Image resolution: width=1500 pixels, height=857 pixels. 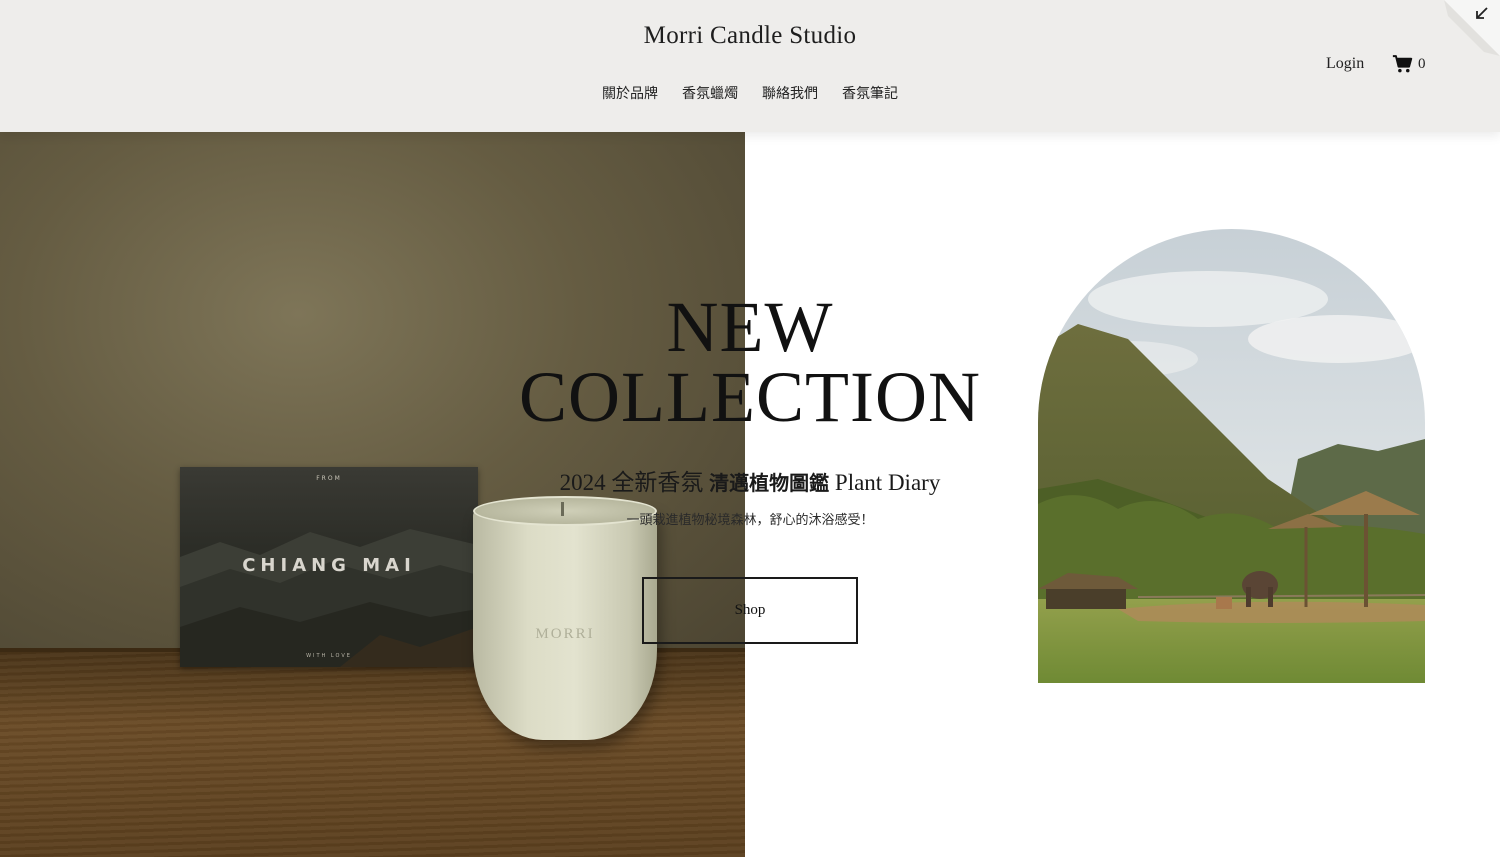 I want to click on nav-item-contact: 聯絡我們, so click(x=790, y=93).